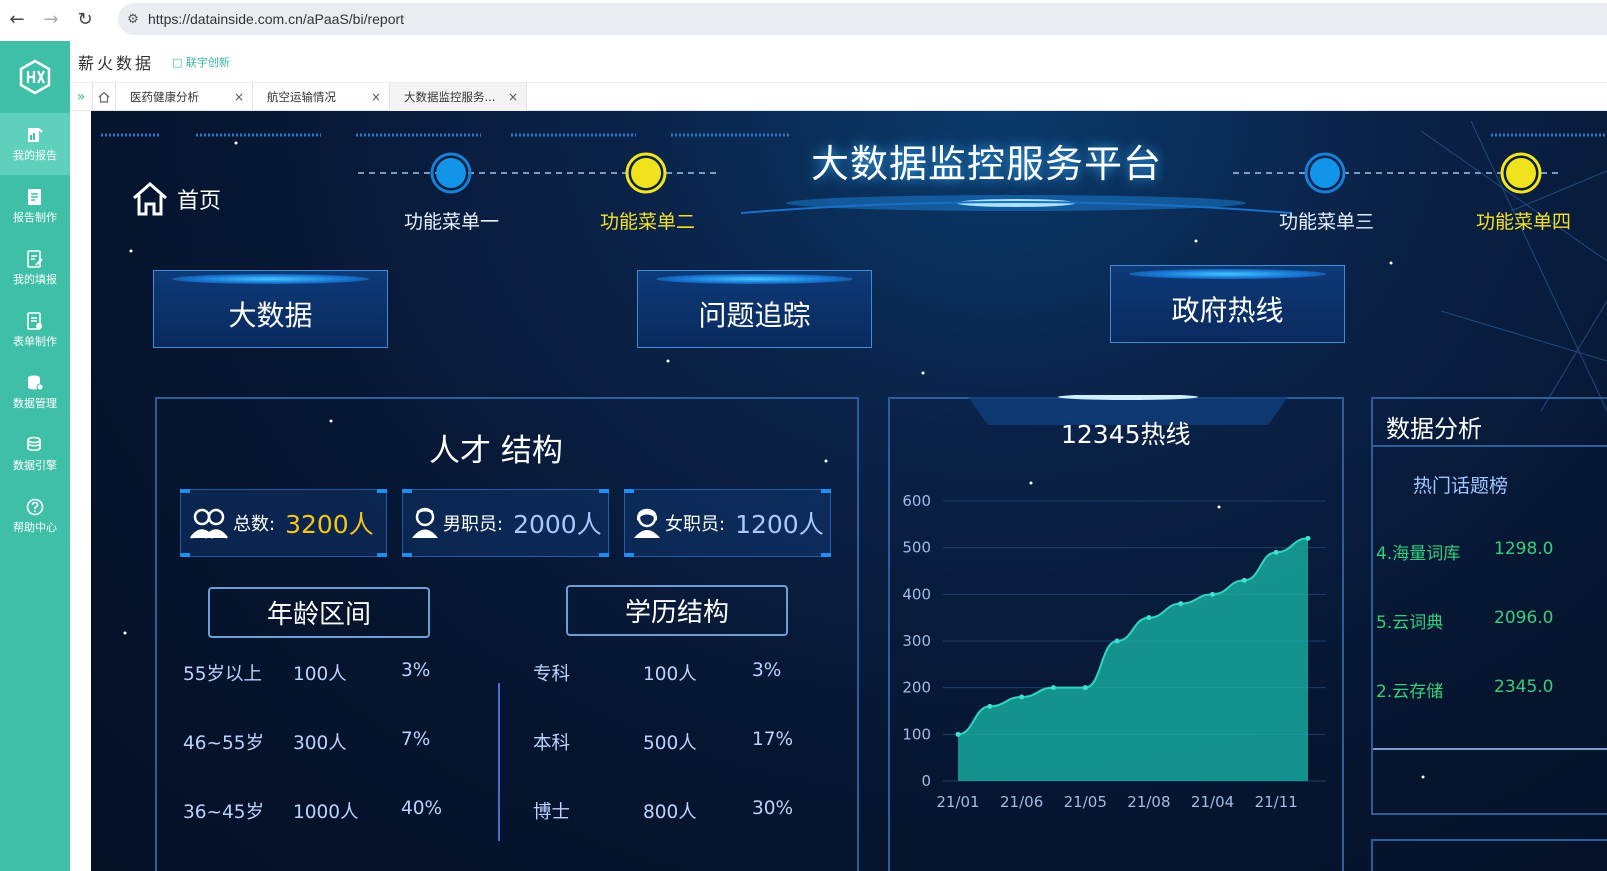 This screenshot has width=1607, height=871. Describe the element at coordinates (677, 610) in the screenshot. I see `education-button: 学历结构` at that location.